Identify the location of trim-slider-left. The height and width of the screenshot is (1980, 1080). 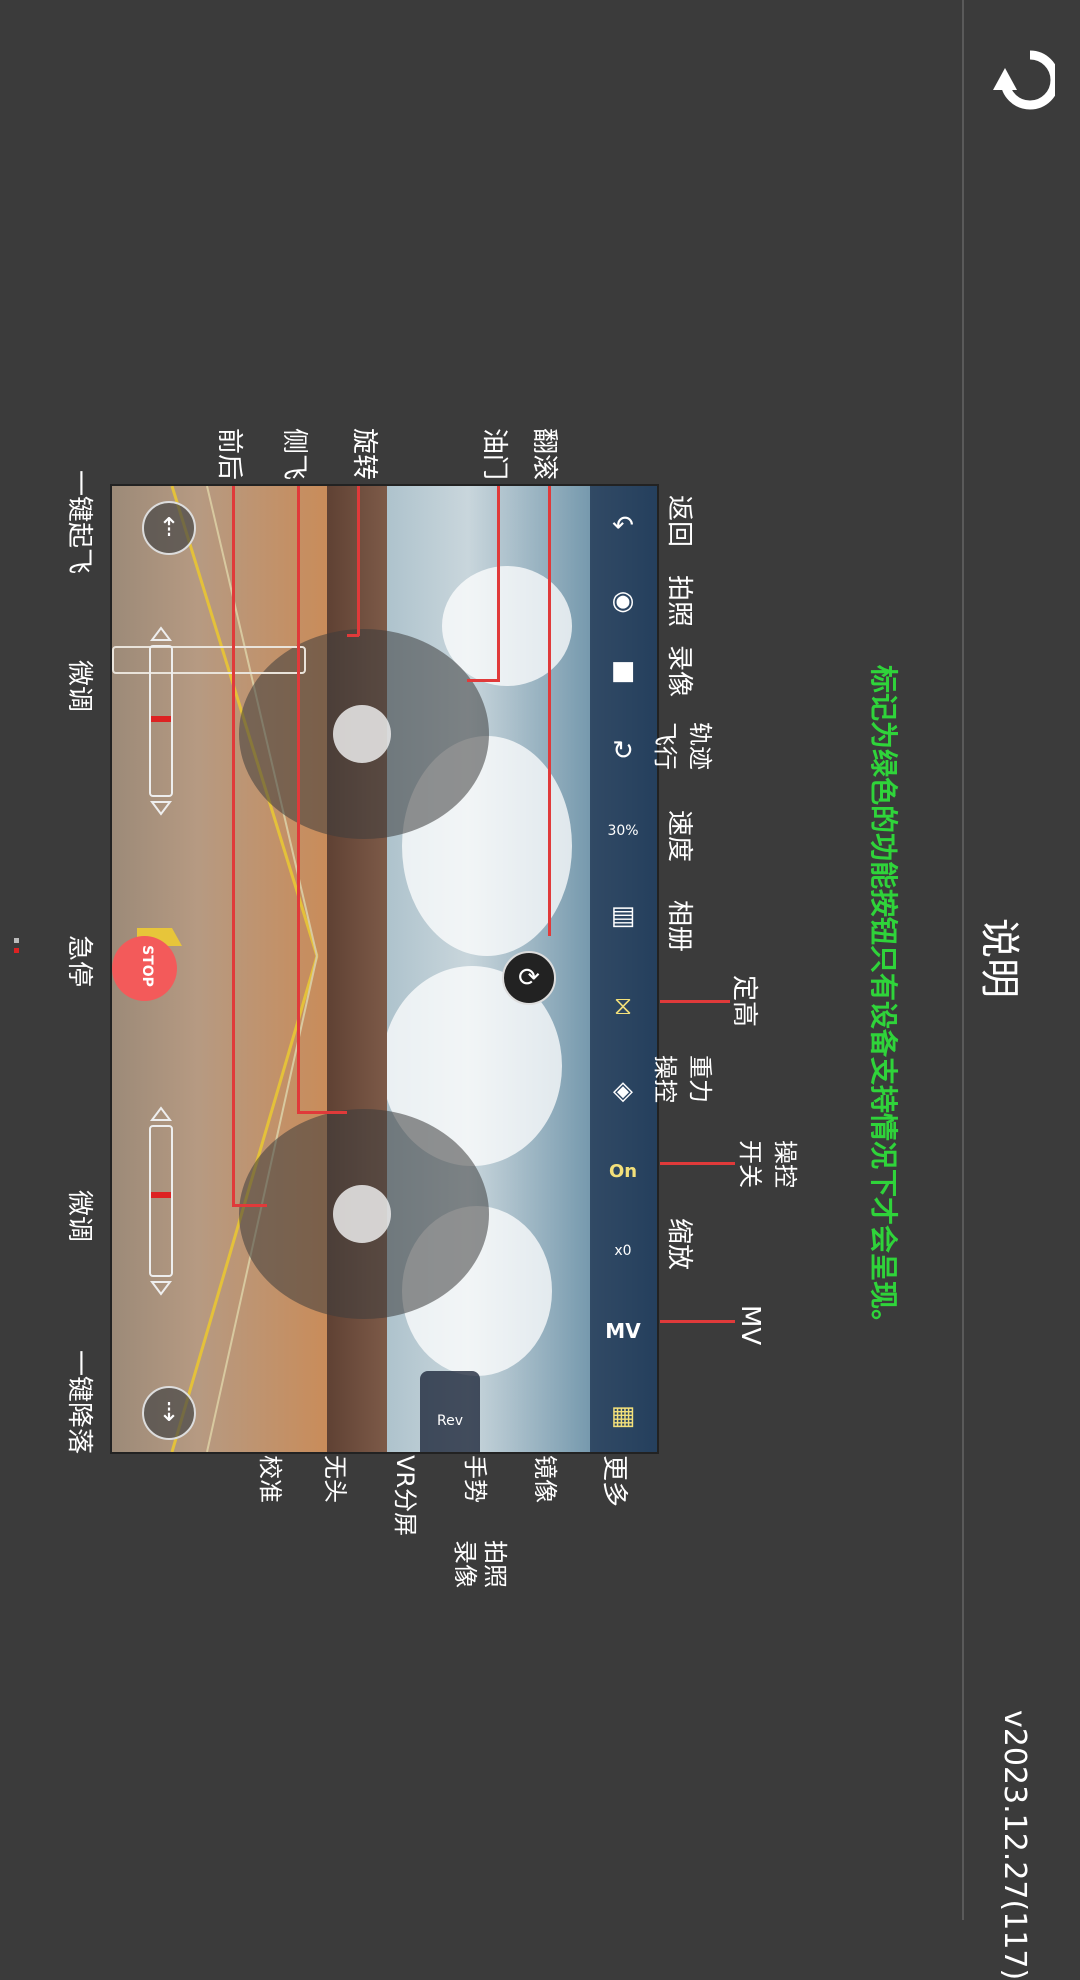
(162, 721).